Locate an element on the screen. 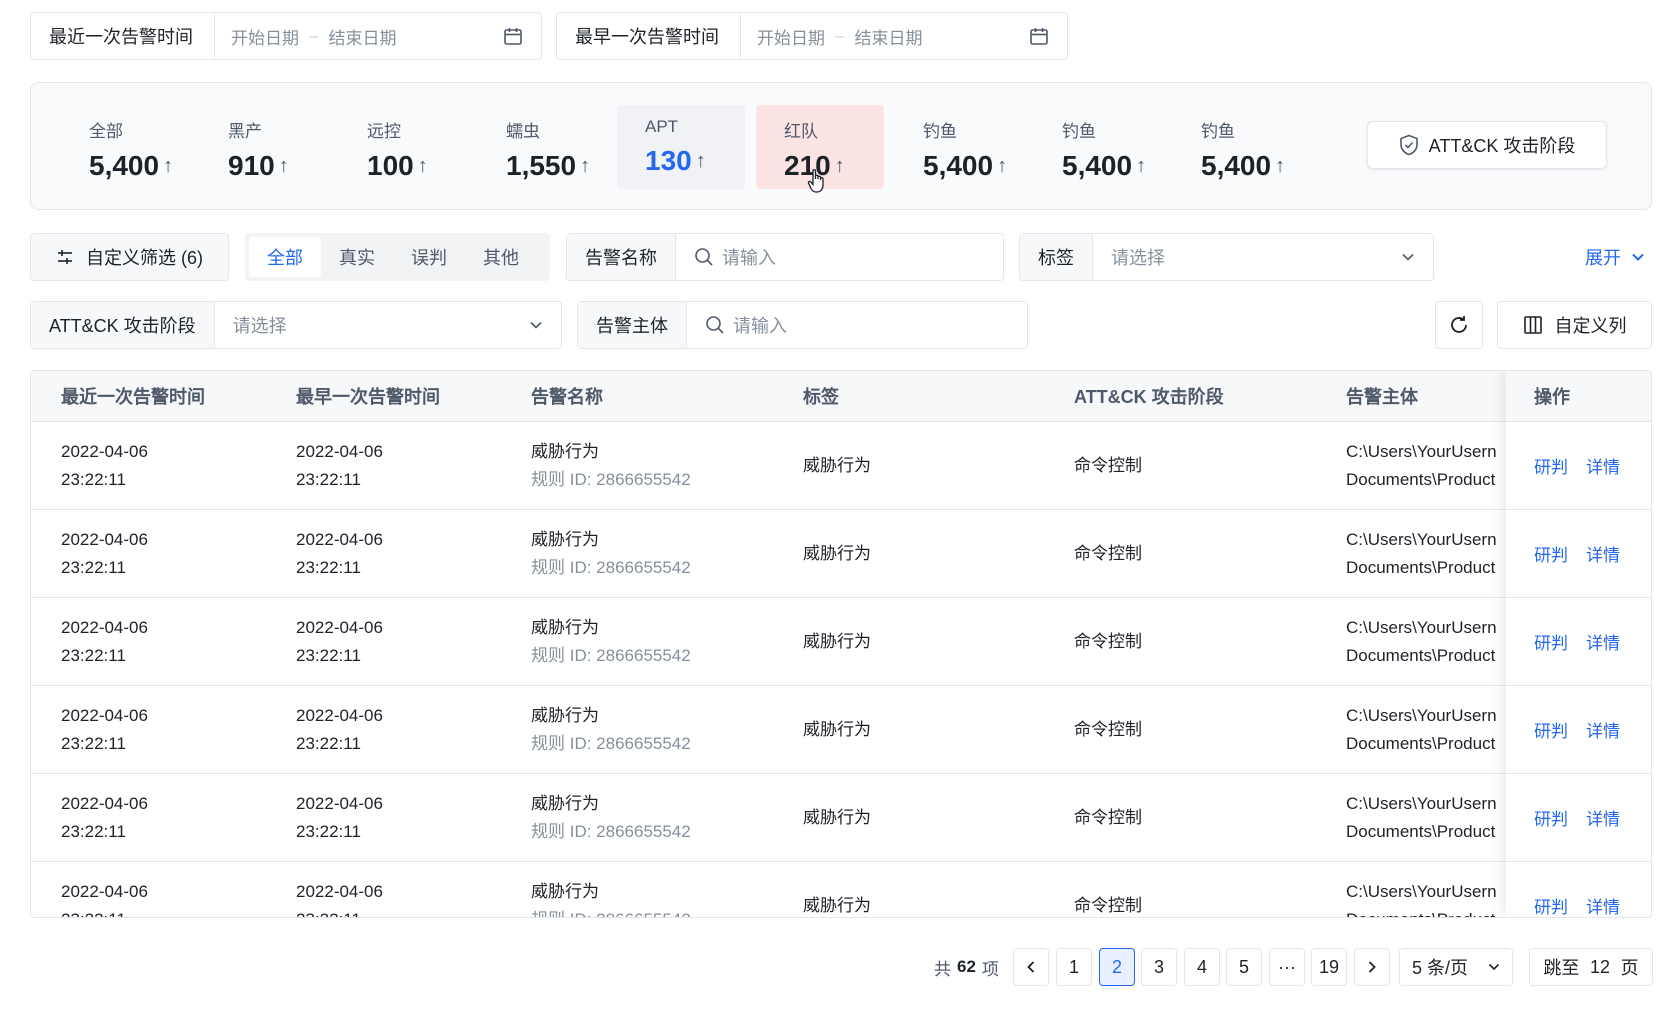  attck-stage-select: 请选择 is located at coordinates (388, 325).